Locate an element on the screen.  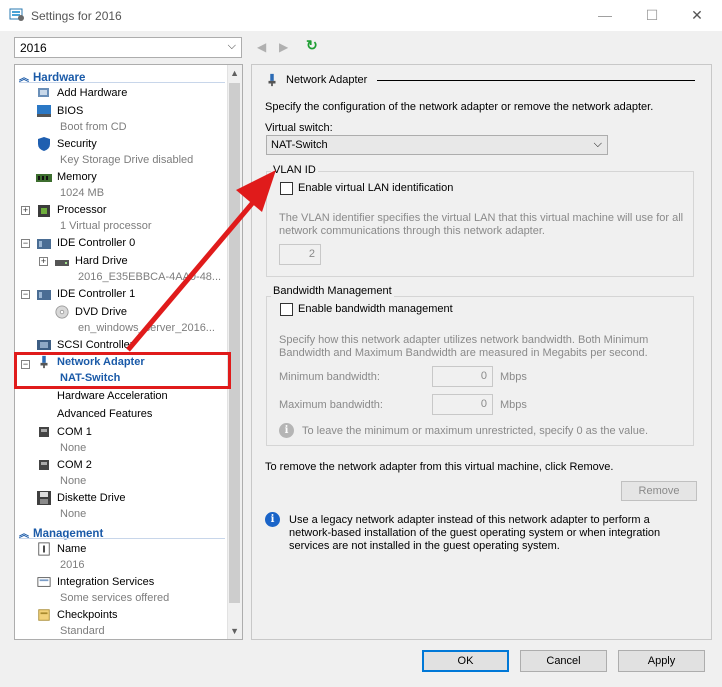
tree-item-bios: BIOS is located at coordinates (70, 111).